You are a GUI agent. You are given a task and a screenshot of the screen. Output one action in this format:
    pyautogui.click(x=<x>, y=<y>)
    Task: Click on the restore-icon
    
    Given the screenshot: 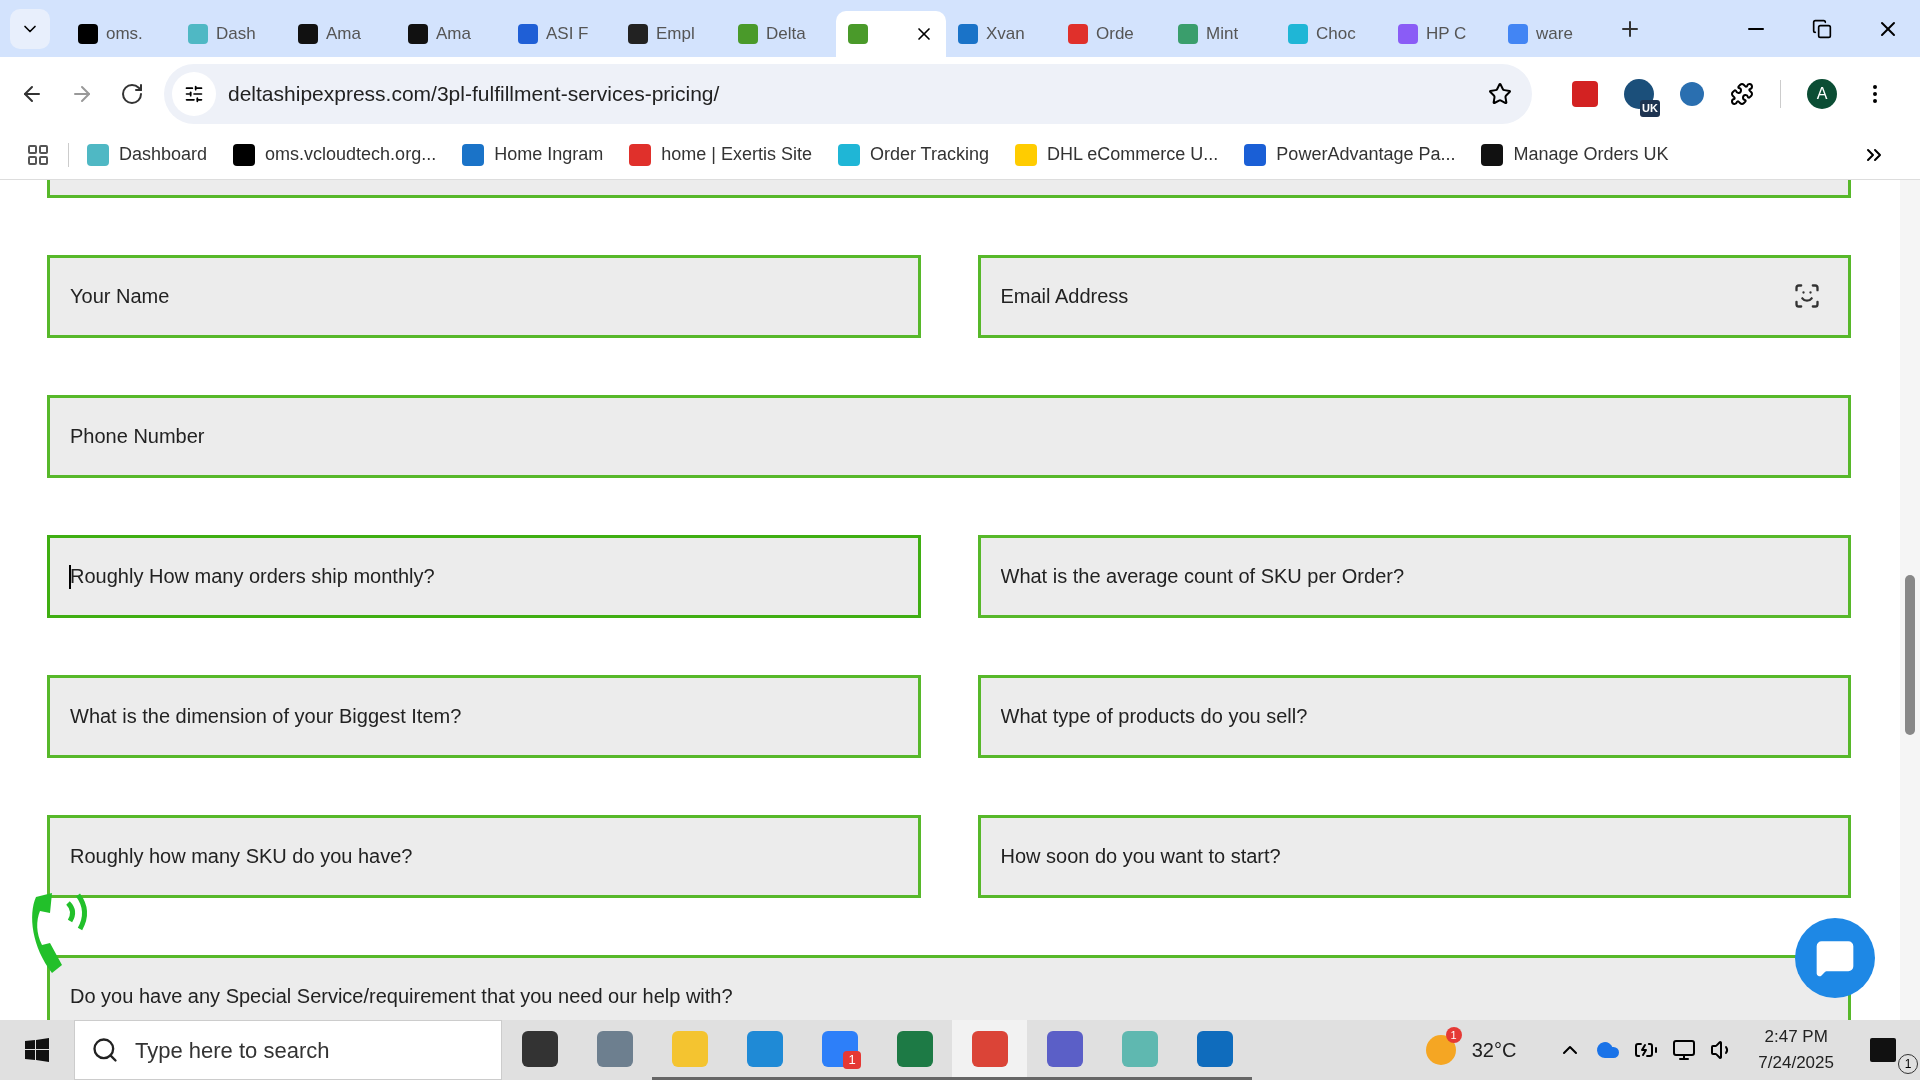 What is the action you would take?
    pyautogui.click(x=1822, y=28)
    